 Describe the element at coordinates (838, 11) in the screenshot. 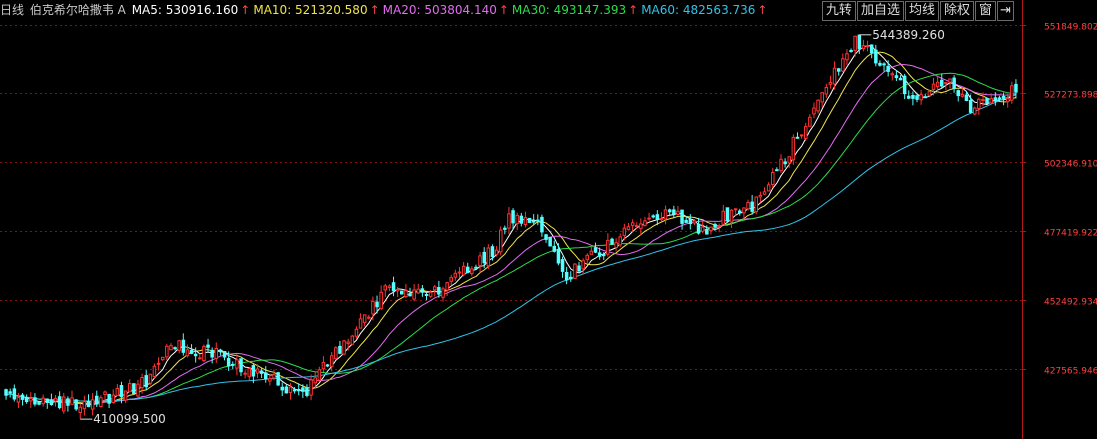

I see `jiuzhuan-button: 九转` at that location.